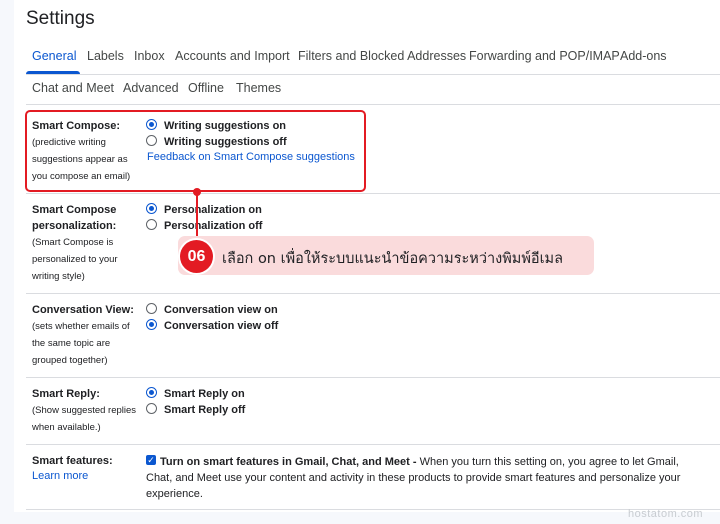  Describe the element at coordinates (84, 410) in the screenshot. I see `smart-reply-desc-1: (Show suggested replies` at that location.